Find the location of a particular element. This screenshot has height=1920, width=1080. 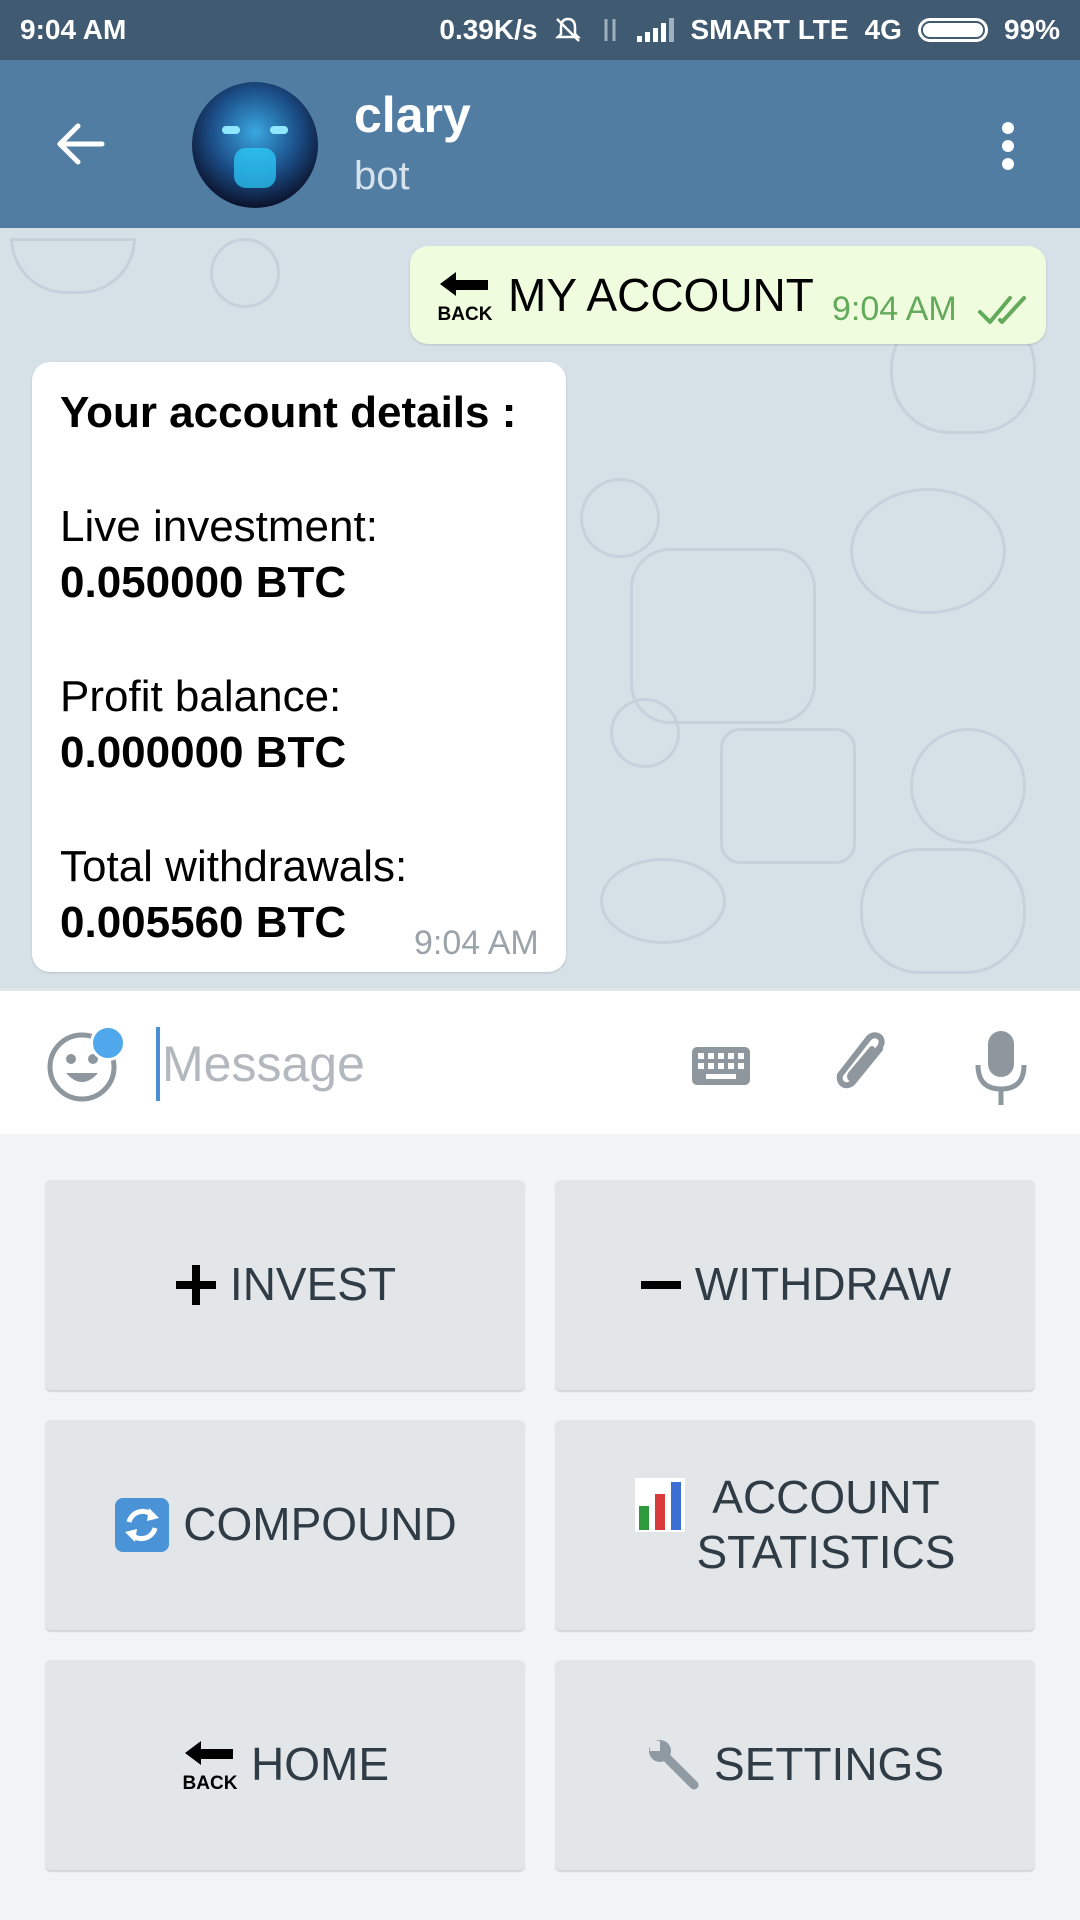

invest-button: INVEST is located at coordinates (285, 1285).